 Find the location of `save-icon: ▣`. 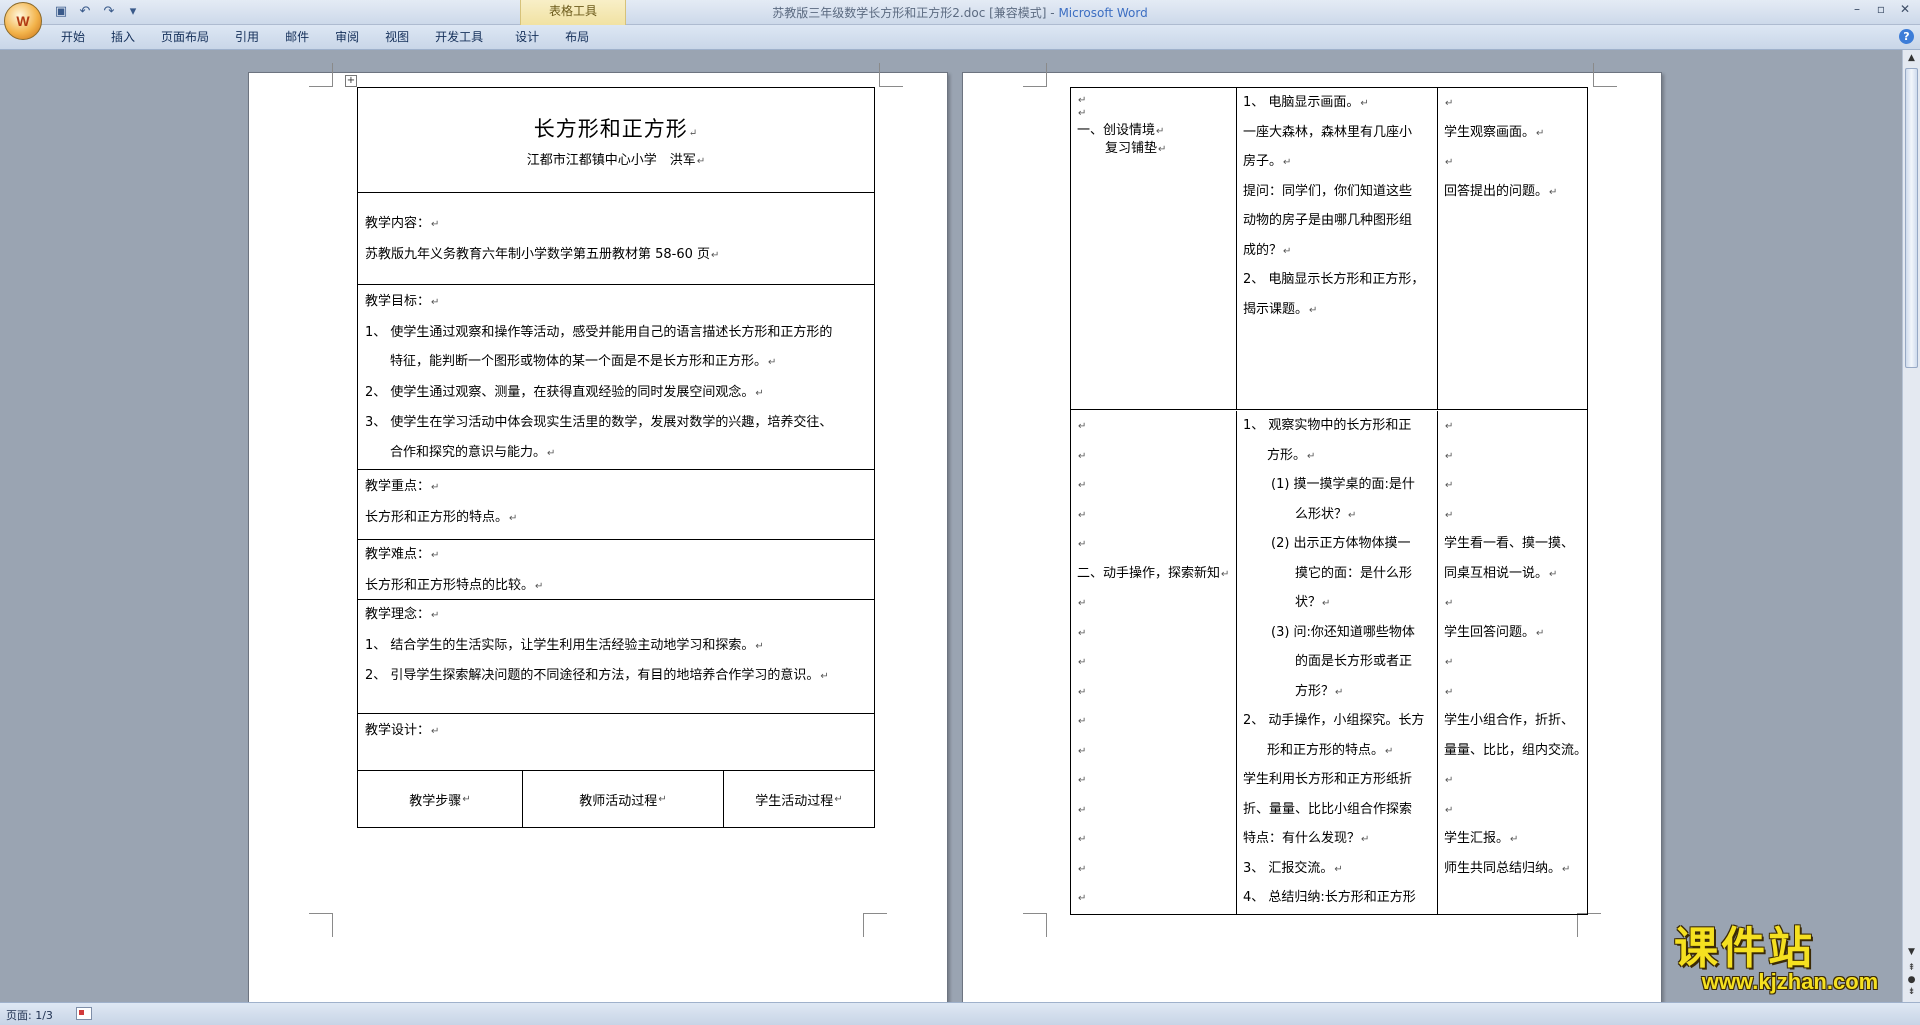

save-icon: ▣ is located at coordinates (61, 12).